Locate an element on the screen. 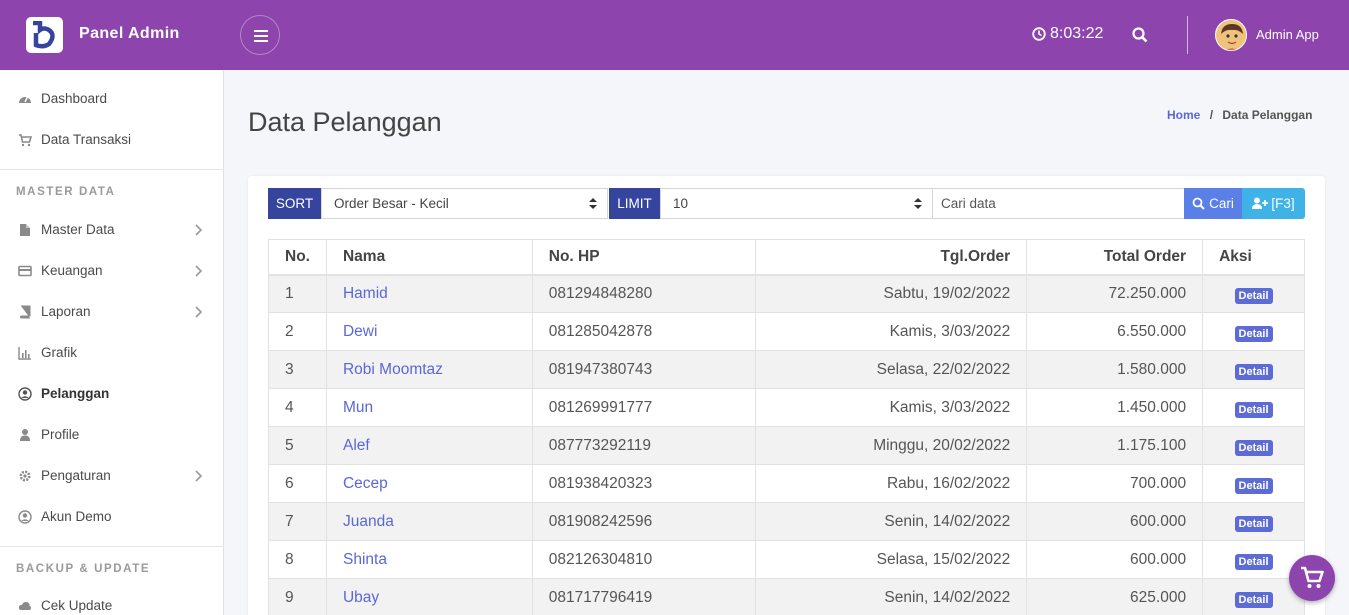  clock-icon is located at coordinates (1039, 34).